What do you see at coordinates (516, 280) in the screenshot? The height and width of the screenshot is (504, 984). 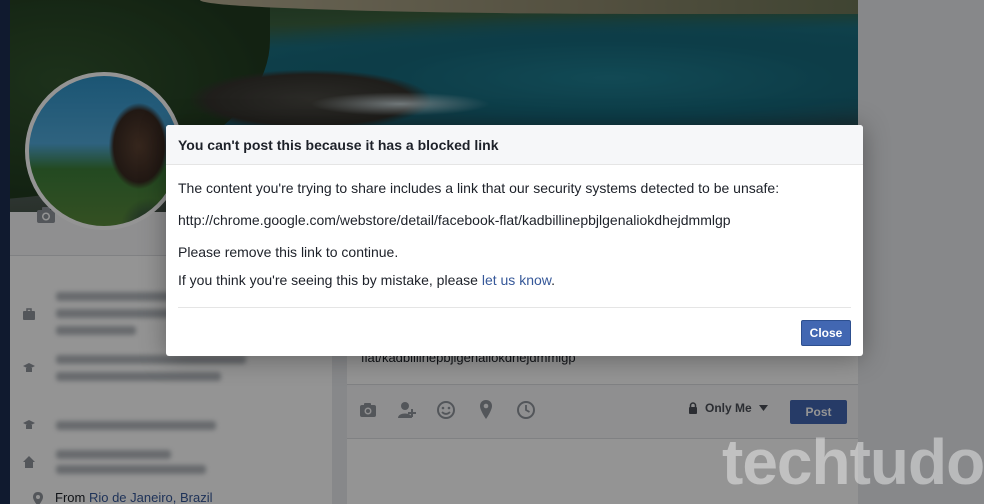 I see `let-us-know-link: let us know` at bounding box center [516, 280].